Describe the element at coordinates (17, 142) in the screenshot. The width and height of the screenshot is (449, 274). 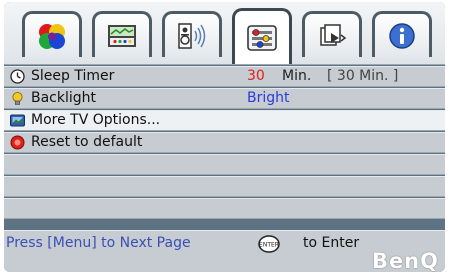
I see `reset-icon` at that location.